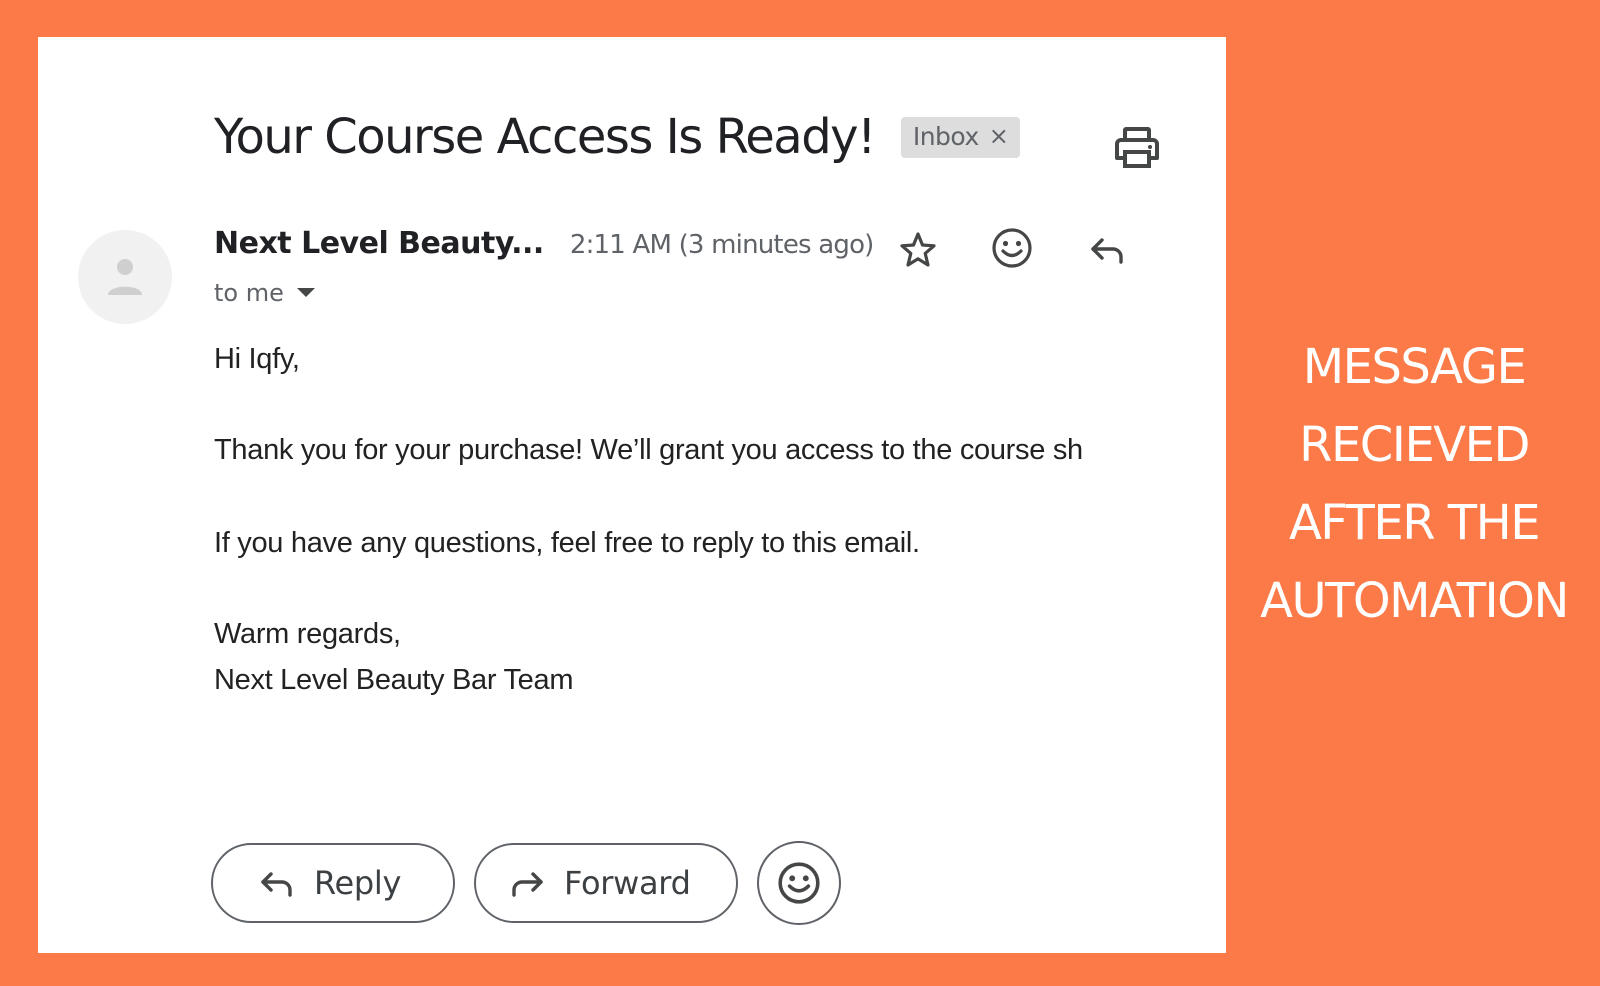 The image size is (1600, 986). What do you see at coordinates (257, 359) in the screenshot?
I see `email-greeting: Hi Iqfy,` at bounding box center [257, 359].